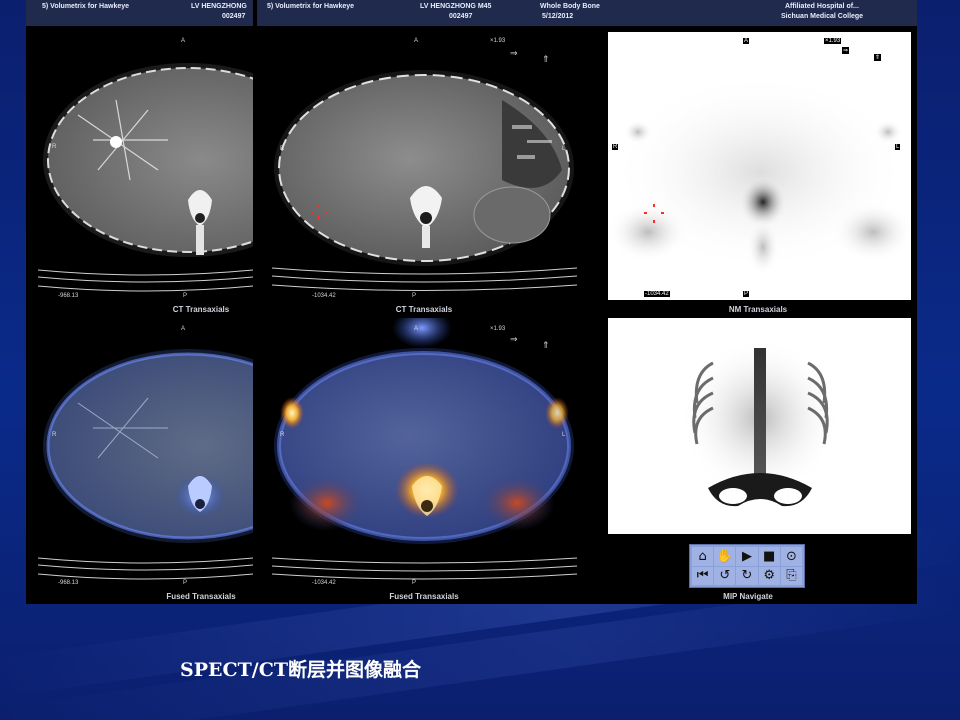 This screenshot has width=960, height=720. Describe the element at coordinates (201, 596) in the screenshot. I see `fused-left-caption: Fused Transaxials` at that location.